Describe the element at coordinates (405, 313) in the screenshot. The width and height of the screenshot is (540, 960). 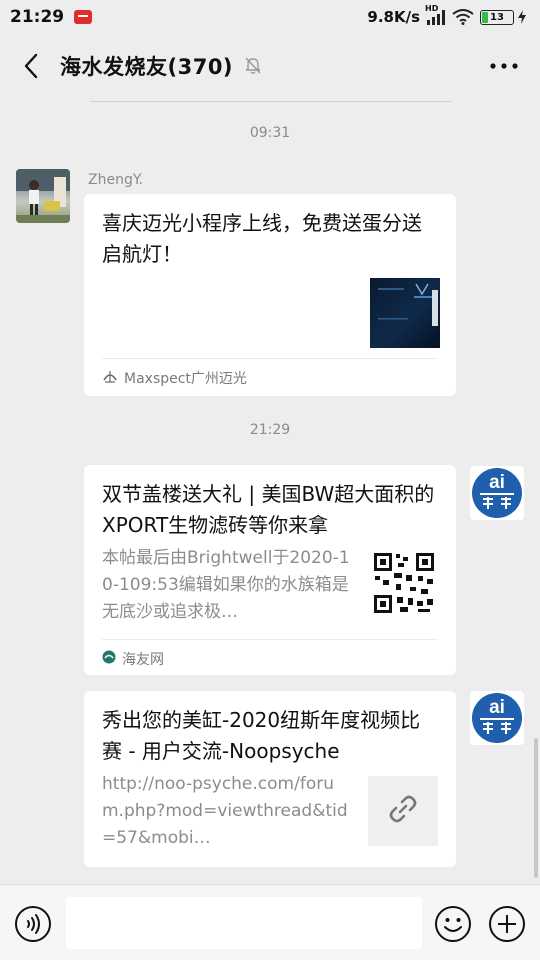
I see `card-thumbnail` at that location.